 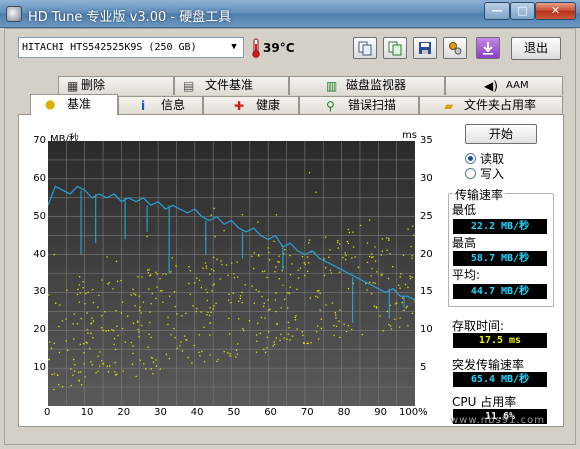 What do you see at coordinates (536, 48) in the screenshot?
I see `exit-button: 退出` at bounding box center [536, 48].